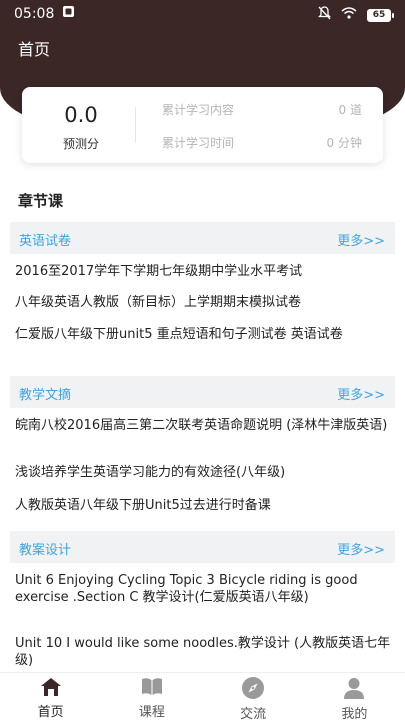 The width and height of the screenshot is (405, 720). I want to click on tab-profile: 我的, so click(354, 696).